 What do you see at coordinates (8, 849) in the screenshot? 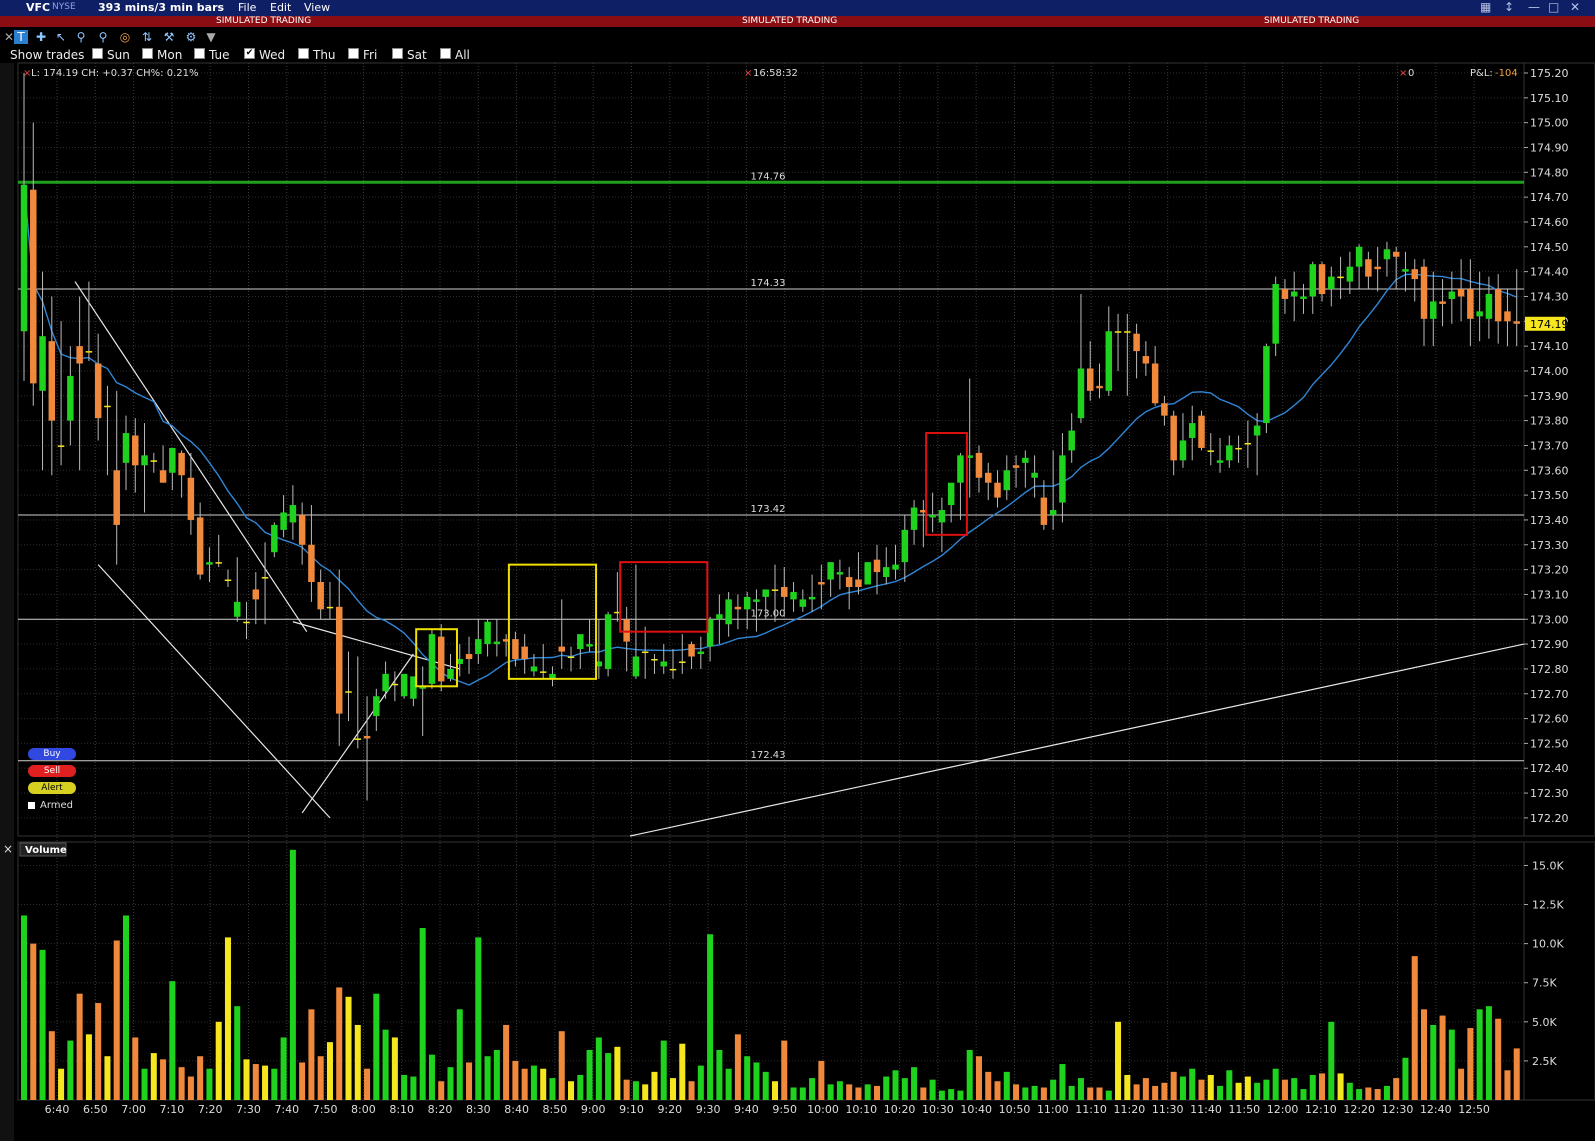
I see `close-icon: ×` at bounding box center [8, 849].